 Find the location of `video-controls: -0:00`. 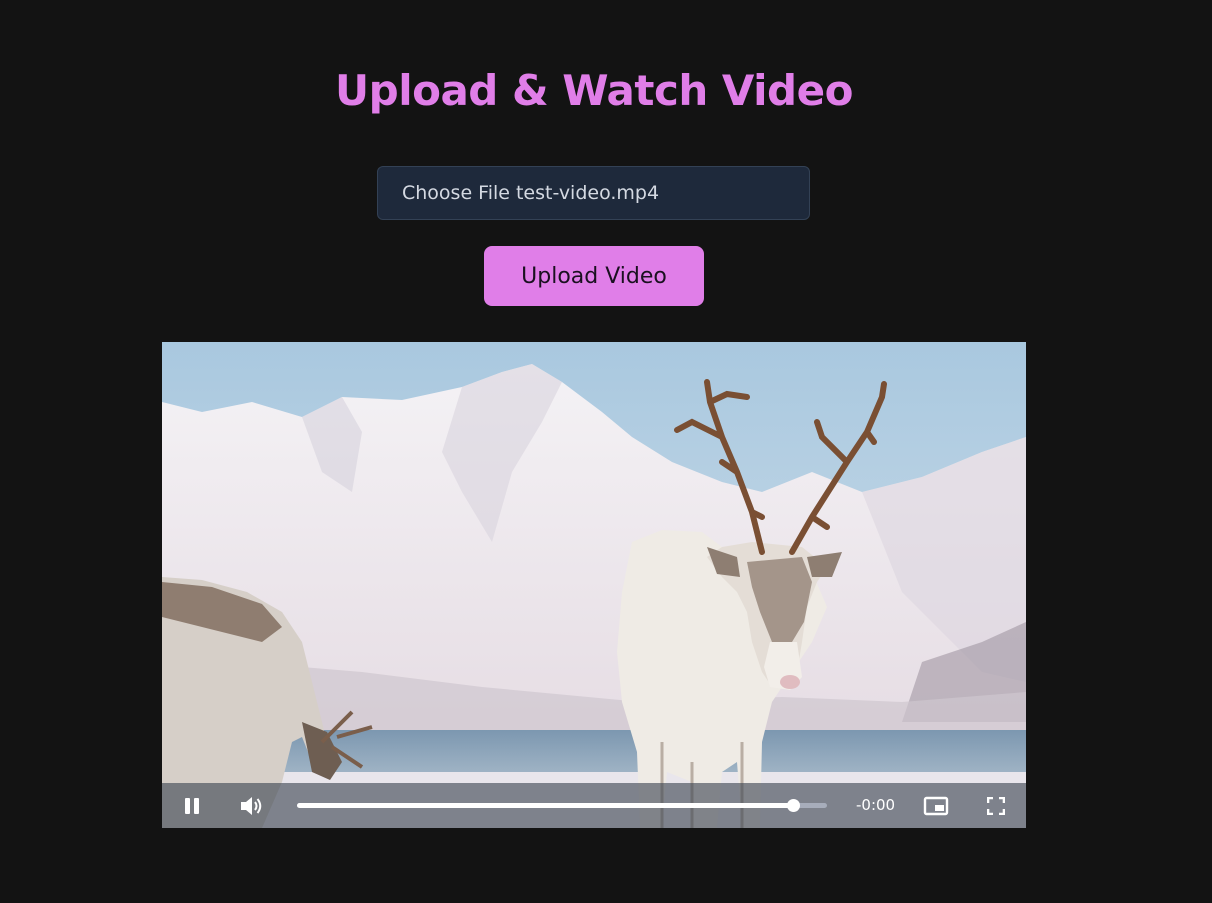

video-controls: -0:00 is located at coordinates (594, 805).